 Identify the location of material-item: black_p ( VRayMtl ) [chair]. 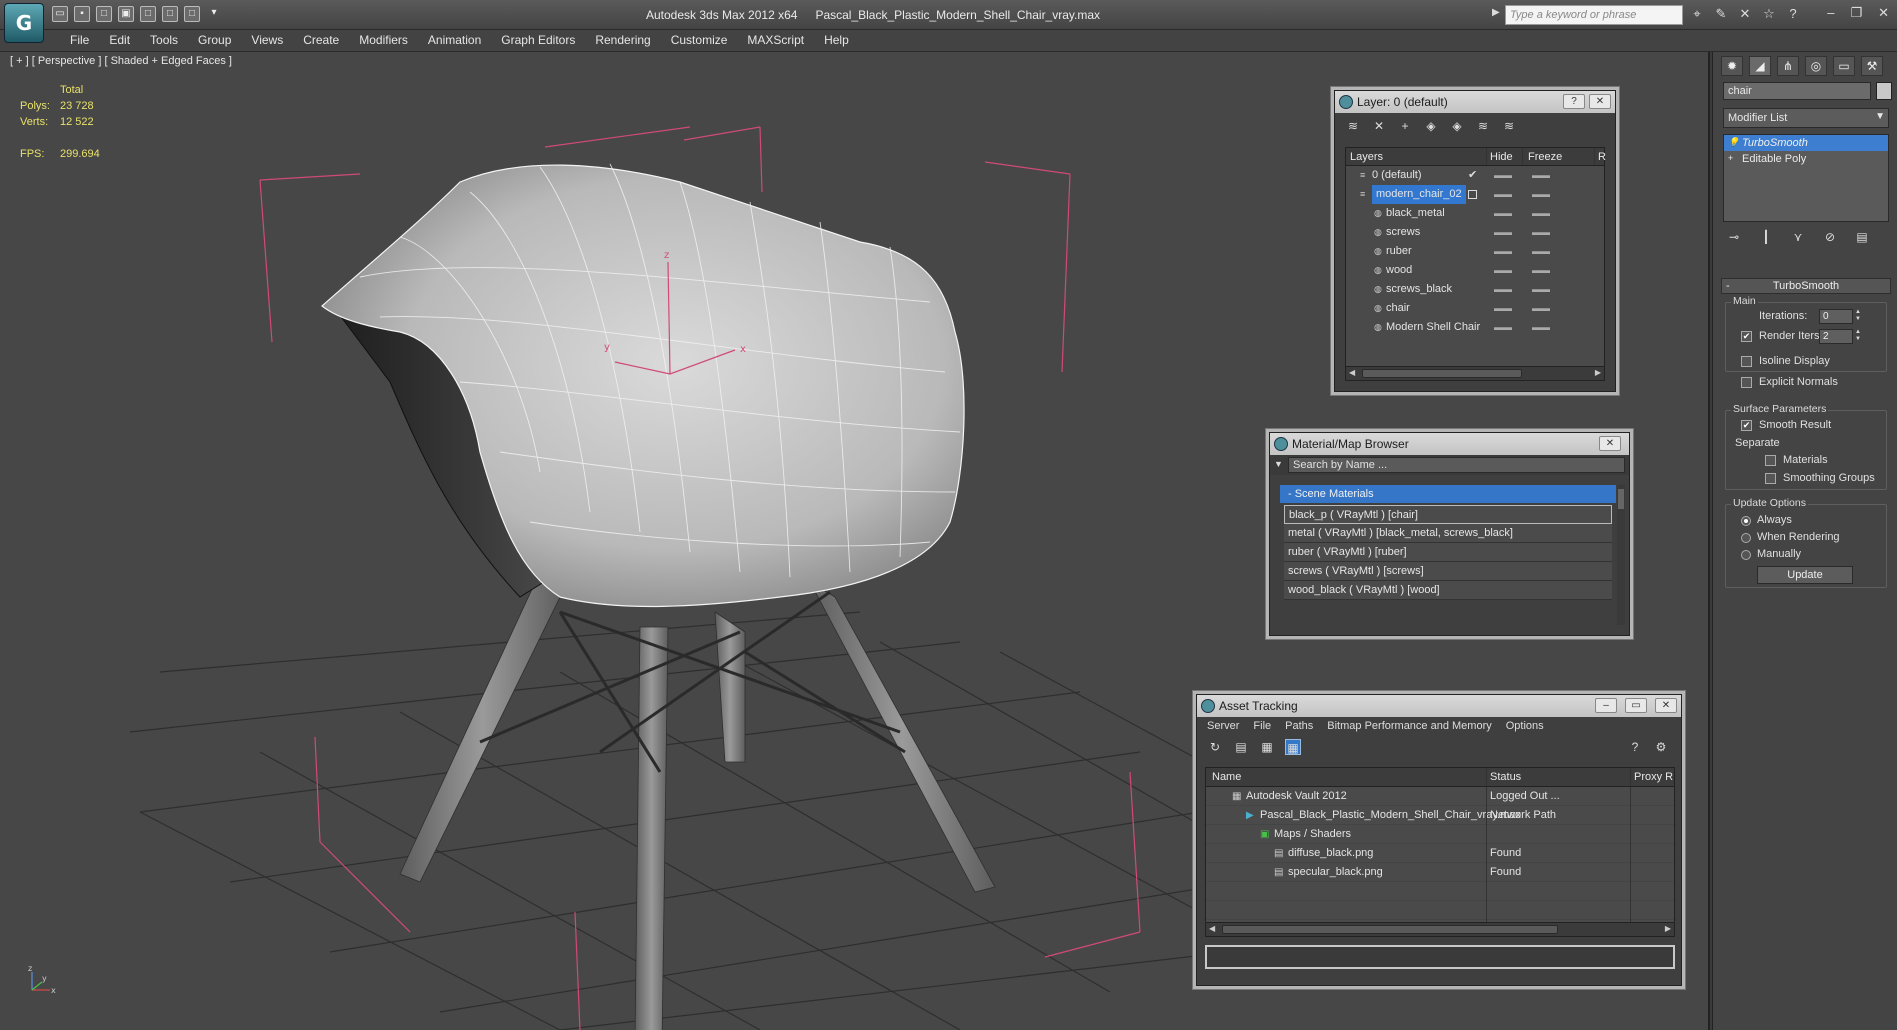
(1448, 514).